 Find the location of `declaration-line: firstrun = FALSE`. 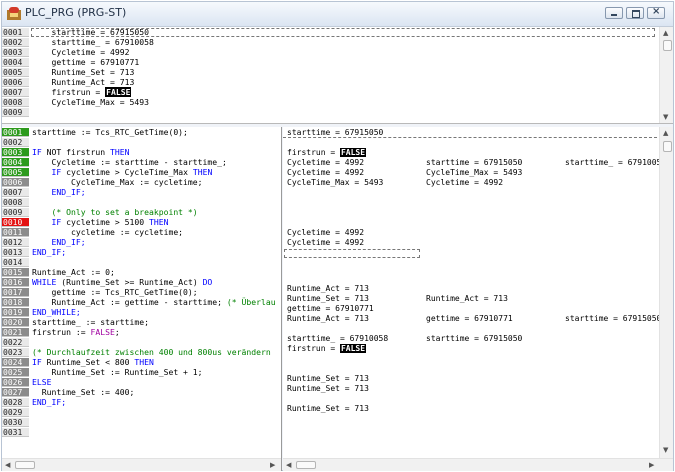

declaration-line: firstrun = FALSE is located at coordinates (82, 92).